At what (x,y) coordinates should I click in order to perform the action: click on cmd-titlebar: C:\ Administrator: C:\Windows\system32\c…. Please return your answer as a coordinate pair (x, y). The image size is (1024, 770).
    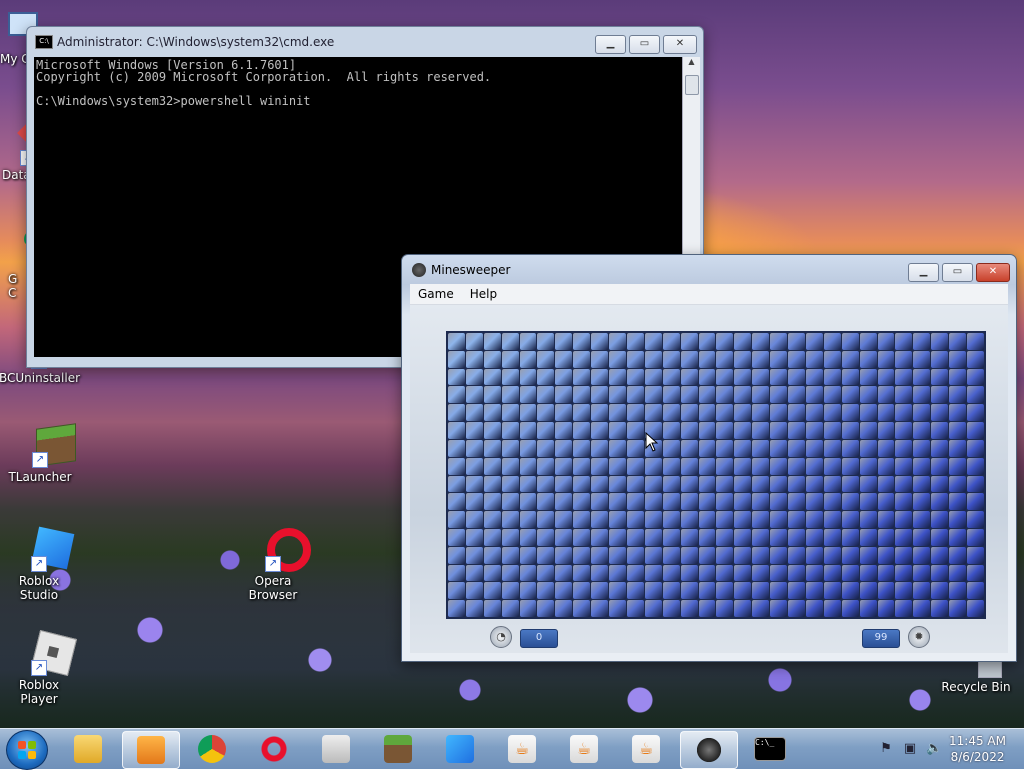
    Looking at the image, I should click on (365, 42).